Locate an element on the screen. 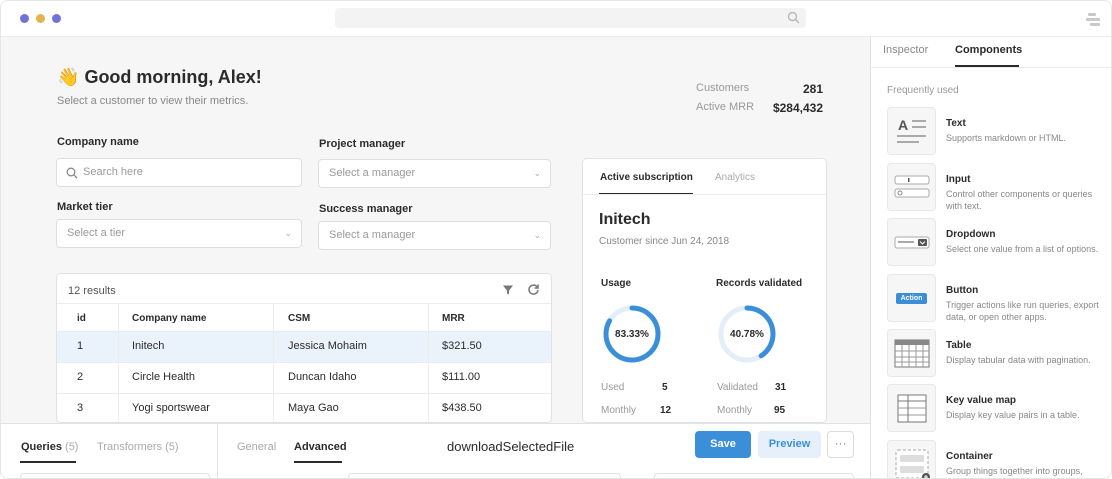 Image resolution: width=1112 pixels, height=479 pixels. table-header-row: id Company name CSM MRR is located at coordinates (304, 318).